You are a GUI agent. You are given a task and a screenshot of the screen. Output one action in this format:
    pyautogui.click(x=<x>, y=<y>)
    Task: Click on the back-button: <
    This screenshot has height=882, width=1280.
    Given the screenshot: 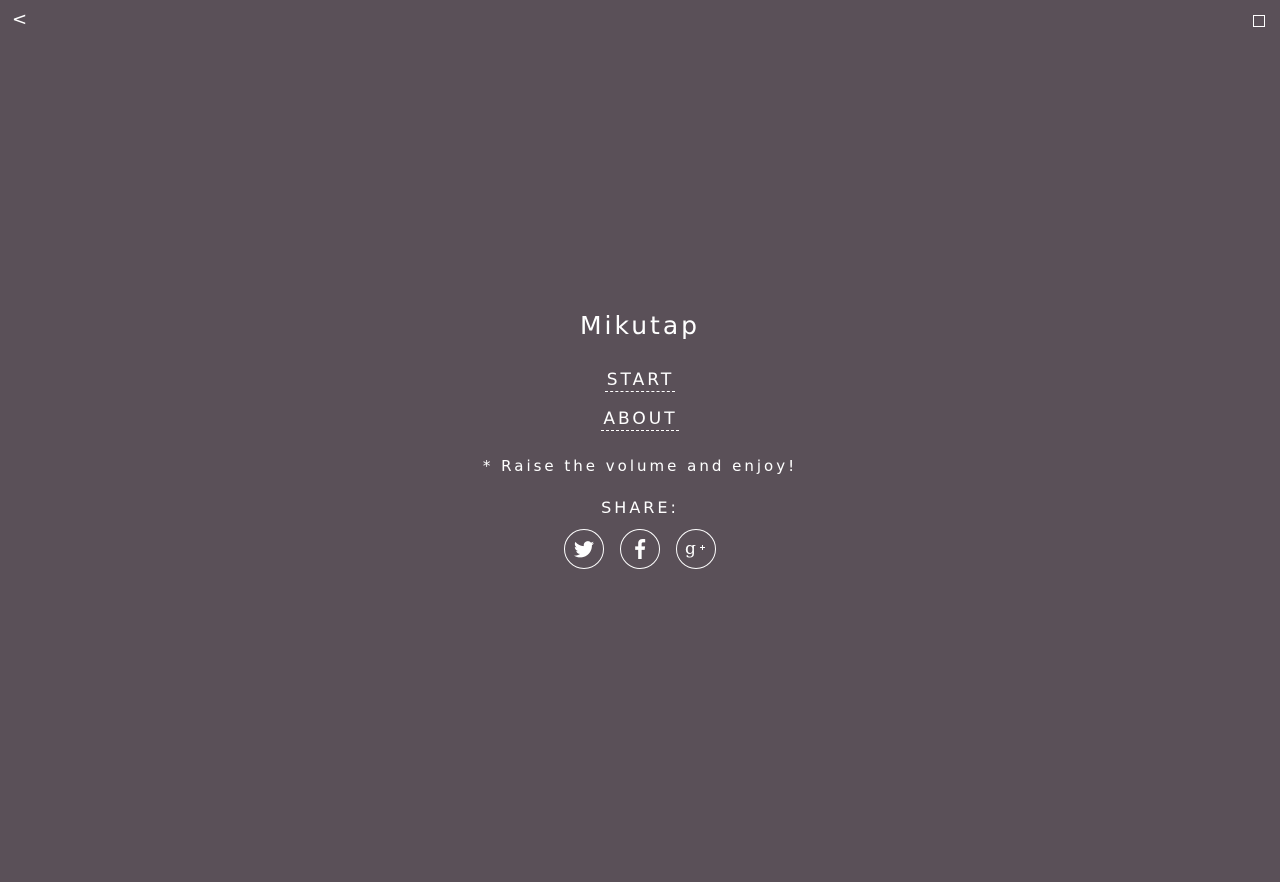 What is the action you would take?
    pyautogui.click(x=19, y=20)
    